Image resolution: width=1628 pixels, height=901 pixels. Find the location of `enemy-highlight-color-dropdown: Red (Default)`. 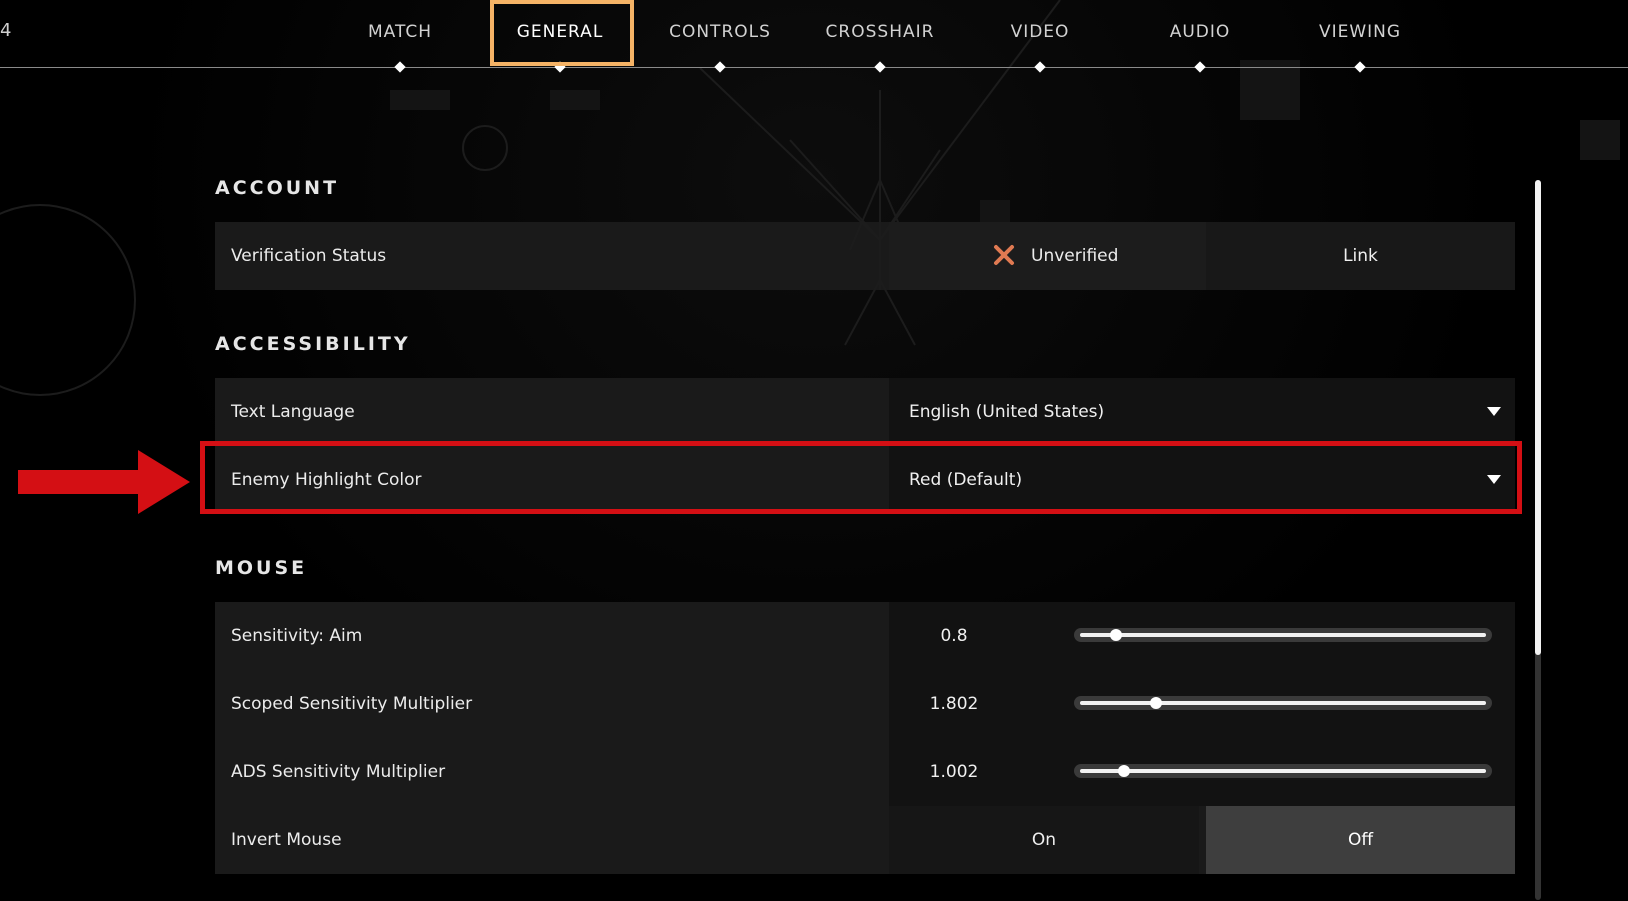

enemy-highlight-color-dropdown: Red (Default) is located at coordinates (1202, 480).